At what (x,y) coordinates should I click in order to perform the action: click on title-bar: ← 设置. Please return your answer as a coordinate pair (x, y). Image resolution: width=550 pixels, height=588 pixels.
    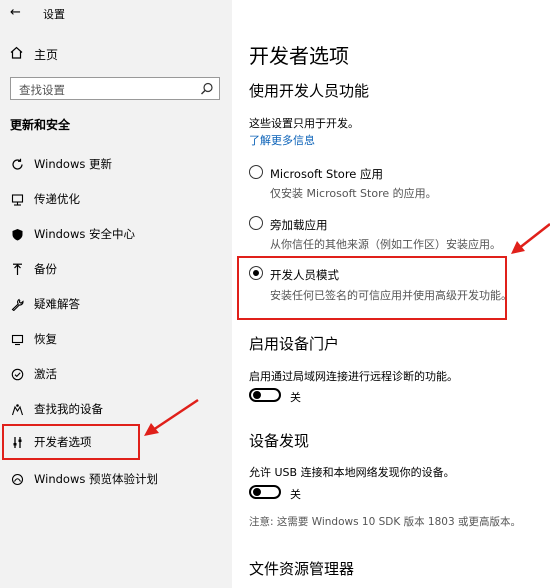
    Looking at the image, I should click on (116, 13).